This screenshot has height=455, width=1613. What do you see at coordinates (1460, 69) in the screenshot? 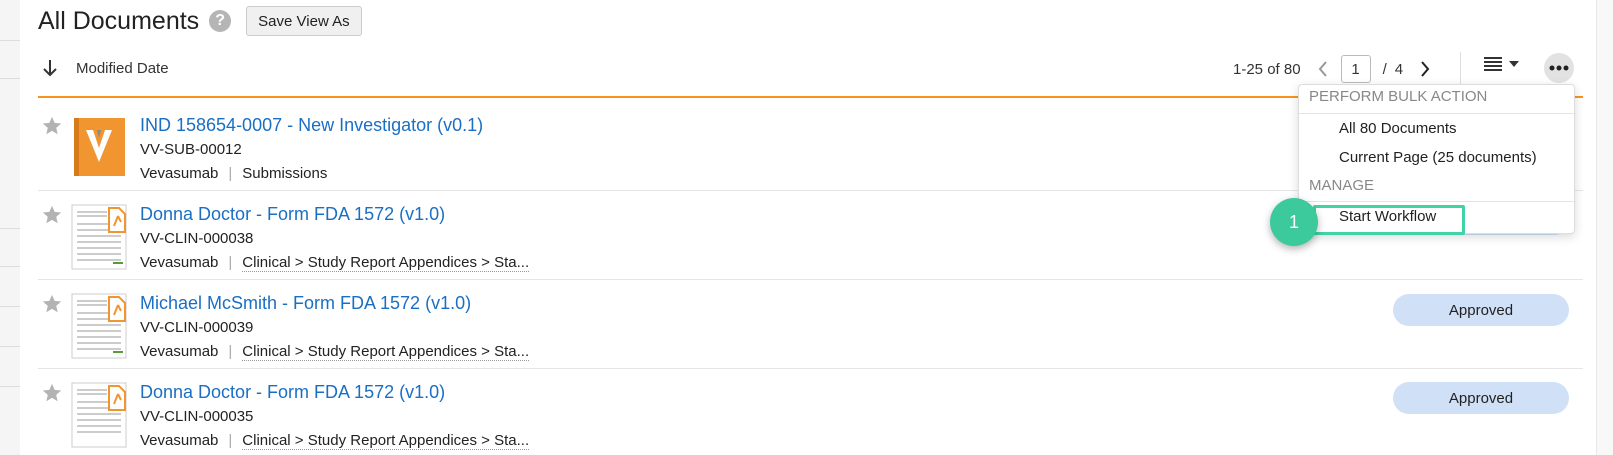
I see `toolbar-divider` at bounding box center [1460, 69].